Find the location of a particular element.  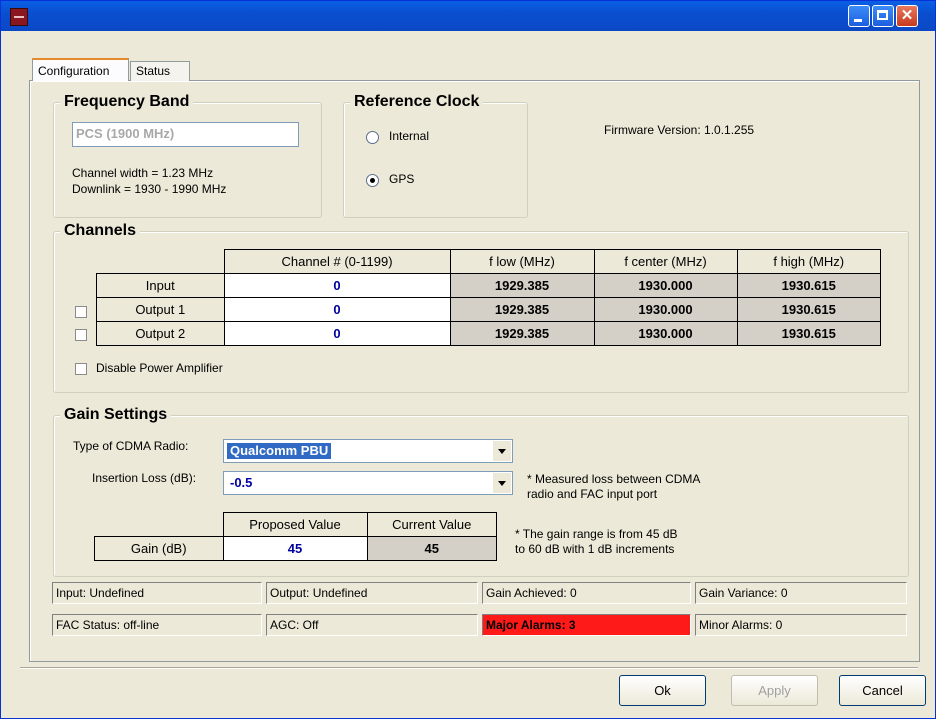

header-f-low: f low (MHz) is located at coordinates (522, 261).